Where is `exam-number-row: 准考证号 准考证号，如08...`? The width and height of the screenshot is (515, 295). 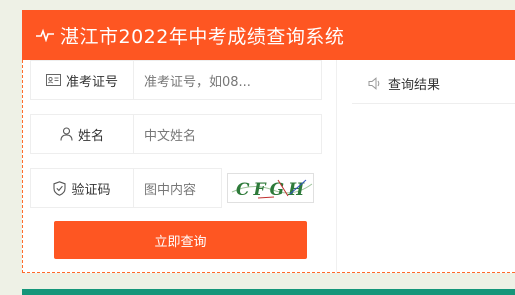
exam-number-row: 准考证号 准考证号，如08... is located at coordinates (176, 80).